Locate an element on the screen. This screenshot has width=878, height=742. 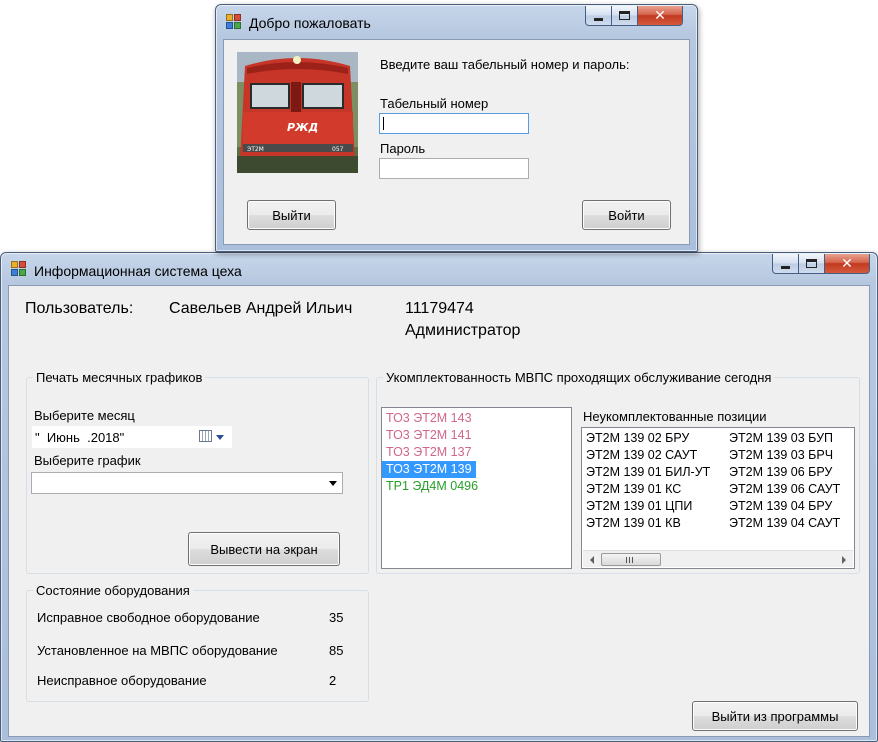
scroll-thumb is located at coordinates (631, 559).